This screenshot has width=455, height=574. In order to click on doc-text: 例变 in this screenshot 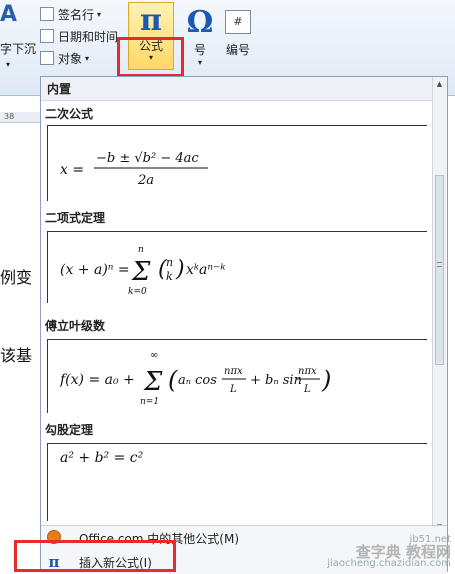, I will do `click(16, 277)`.